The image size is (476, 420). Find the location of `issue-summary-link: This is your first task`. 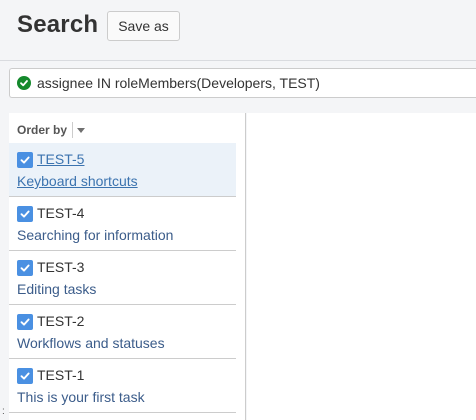

issue-summary-link: This is your first task is located at coordinates (81, 397).